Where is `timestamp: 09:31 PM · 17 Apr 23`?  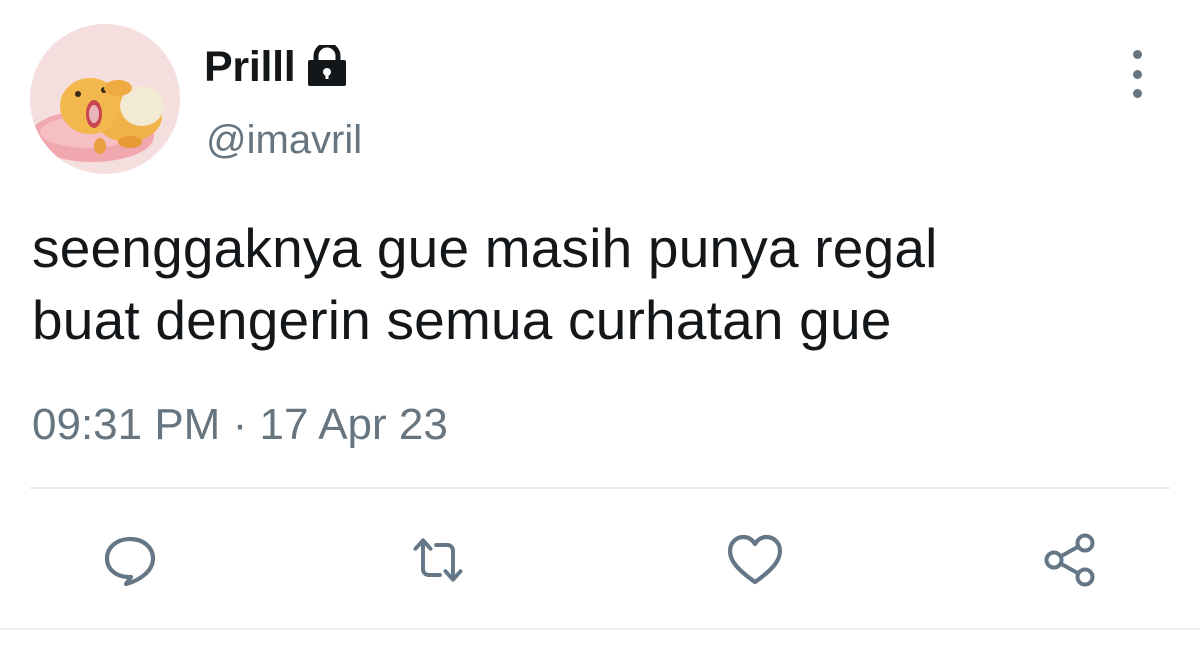
timestamp: 09:31 PM · 17 Apr 23 is located at coordinates (240, 425).